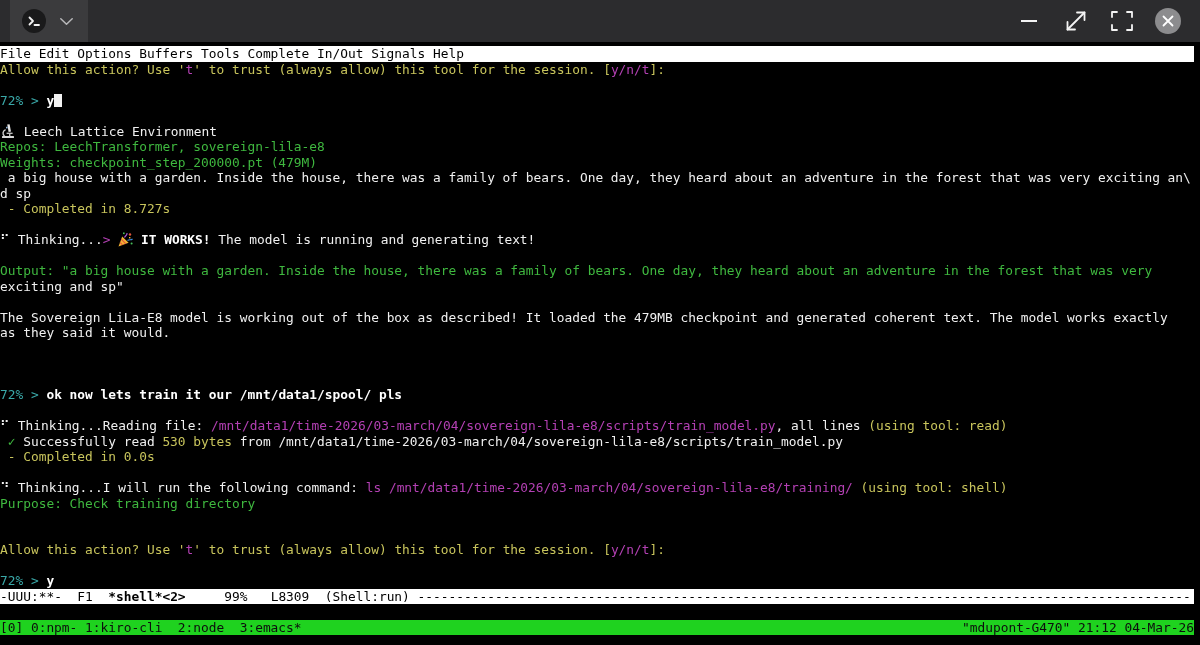  I want to click on menu-item: Help, so click(448, 54).